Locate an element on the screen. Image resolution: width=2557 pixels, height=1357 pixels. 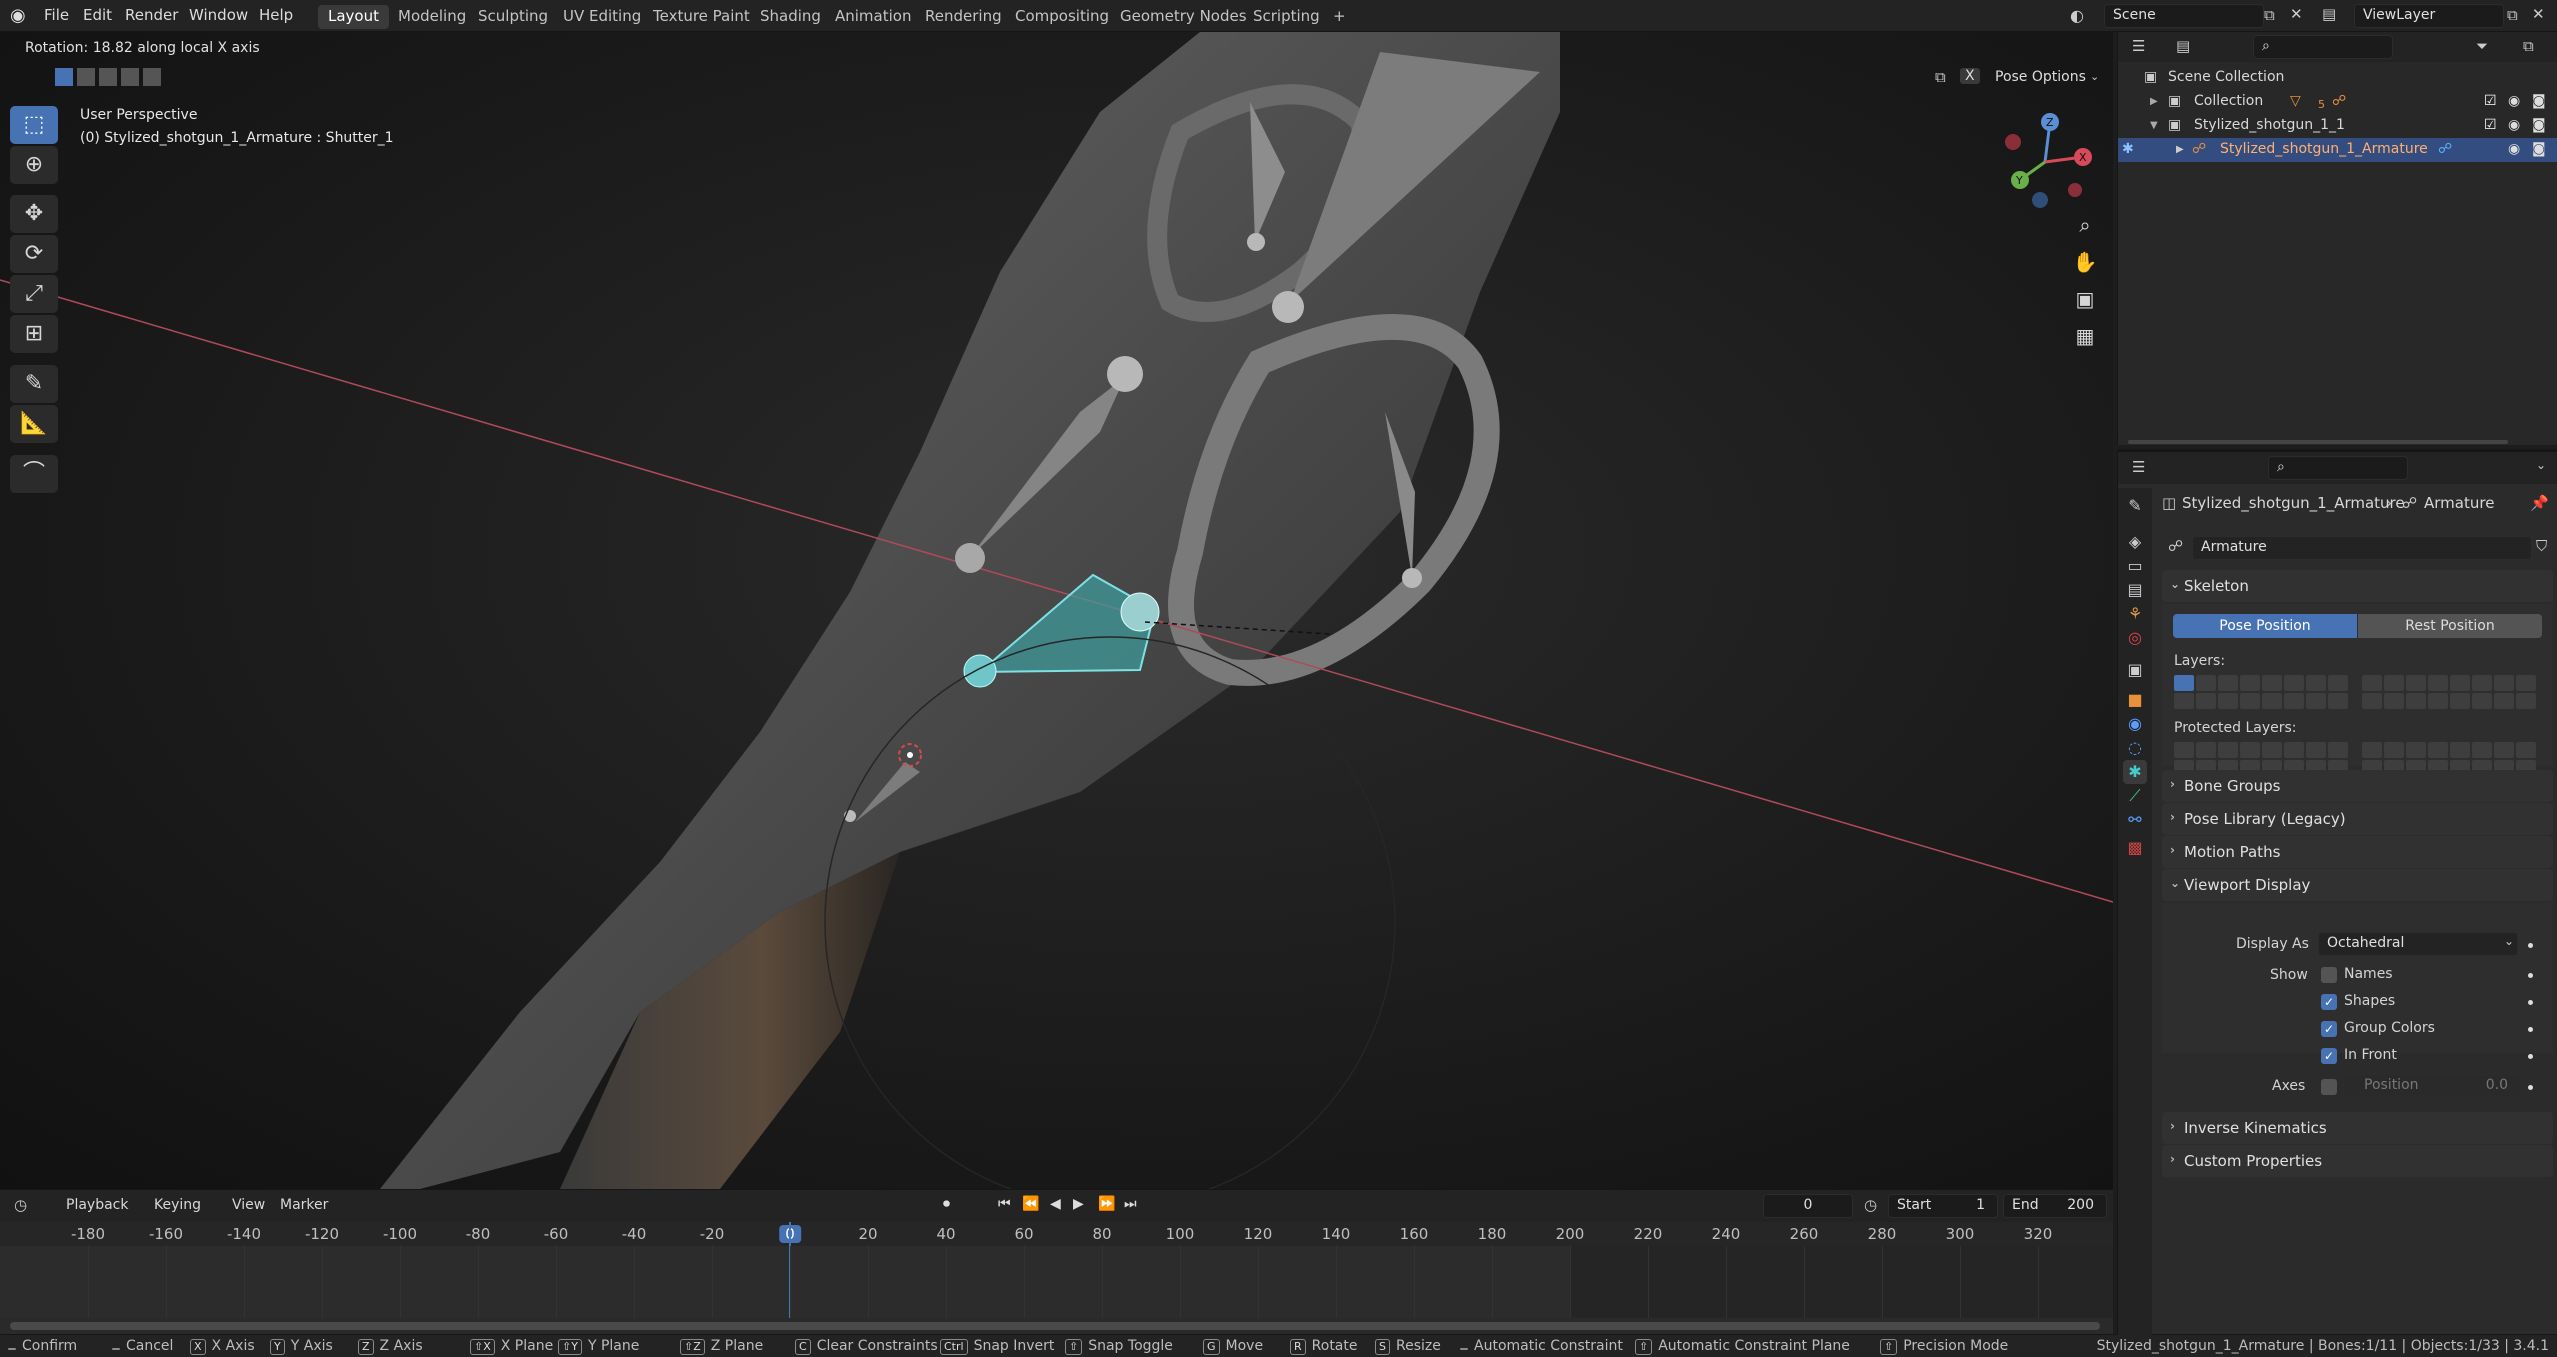
zoom-icon: ⌕ is located at coordinates (2085, 225).